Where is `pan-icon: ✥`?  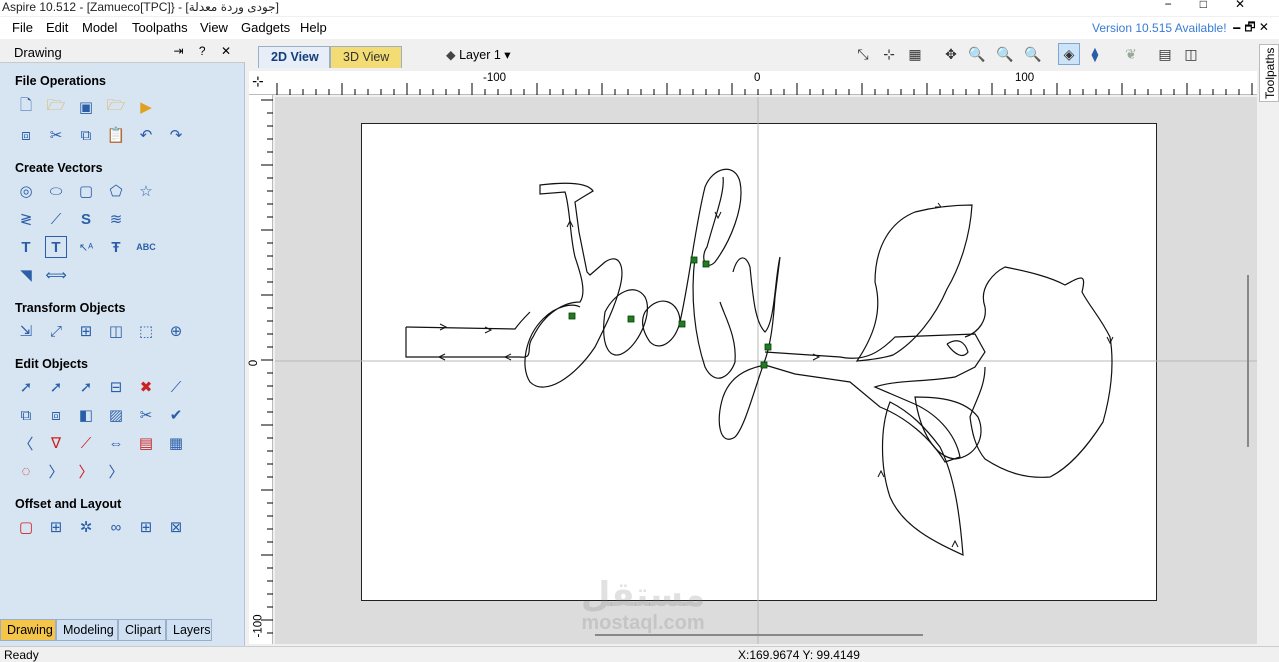 pan-icon: ✥ is located at coordinates (951, 54).